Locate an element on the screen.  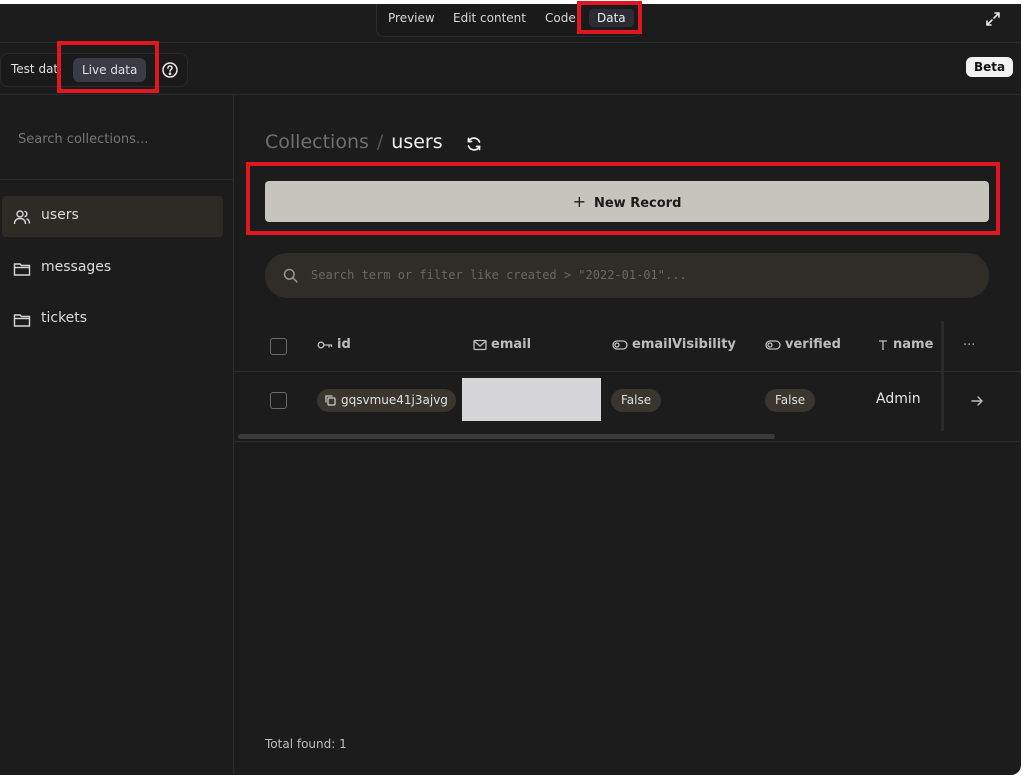
tab-preview: Preview is located at coordinates (411, 18).